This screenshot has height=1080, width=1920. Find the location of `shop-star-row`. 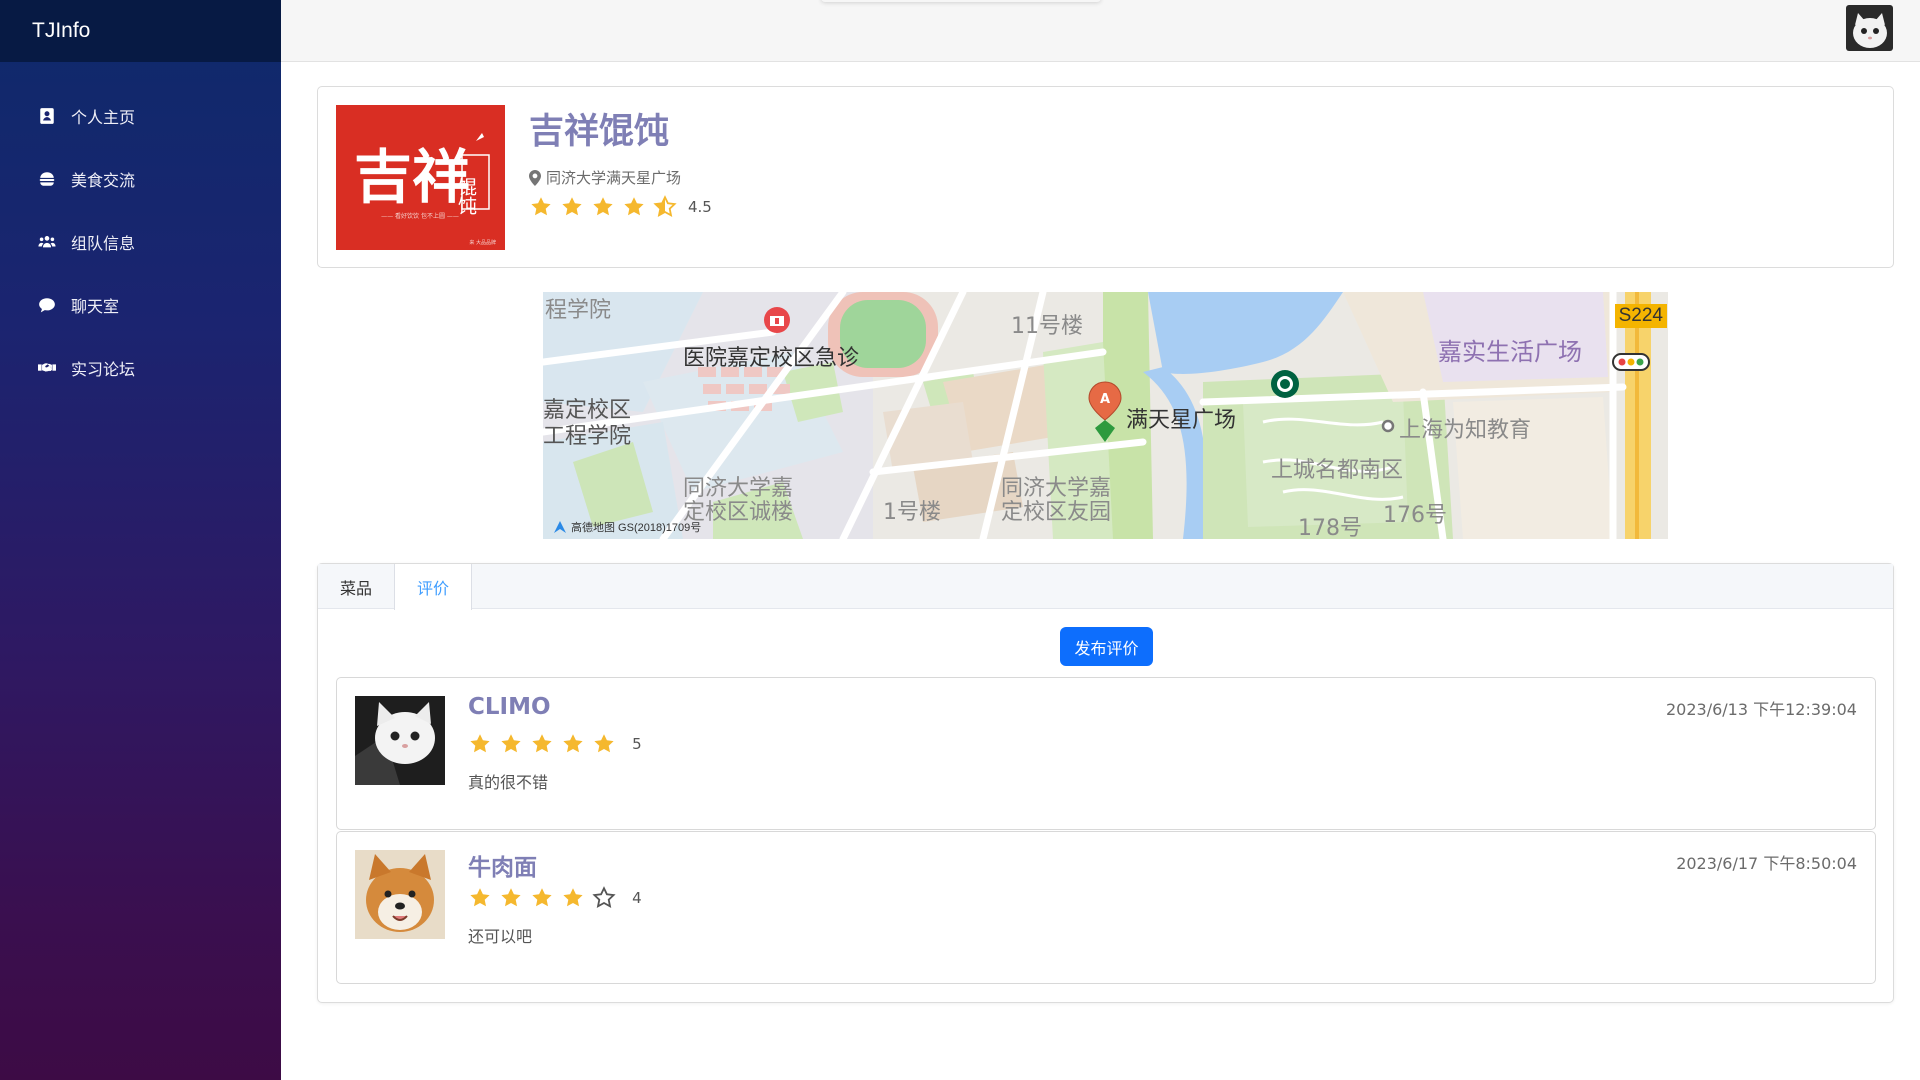

shop-star-row is located at coordinates (606, 207).